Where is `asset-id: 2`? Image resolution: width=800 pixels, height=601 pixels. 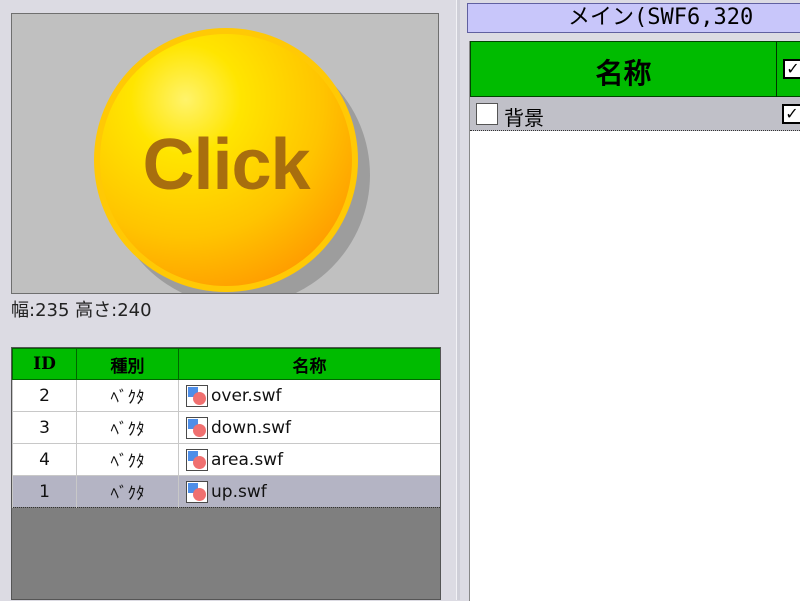 asset-id: 2 is located at coordinates (44, 395).